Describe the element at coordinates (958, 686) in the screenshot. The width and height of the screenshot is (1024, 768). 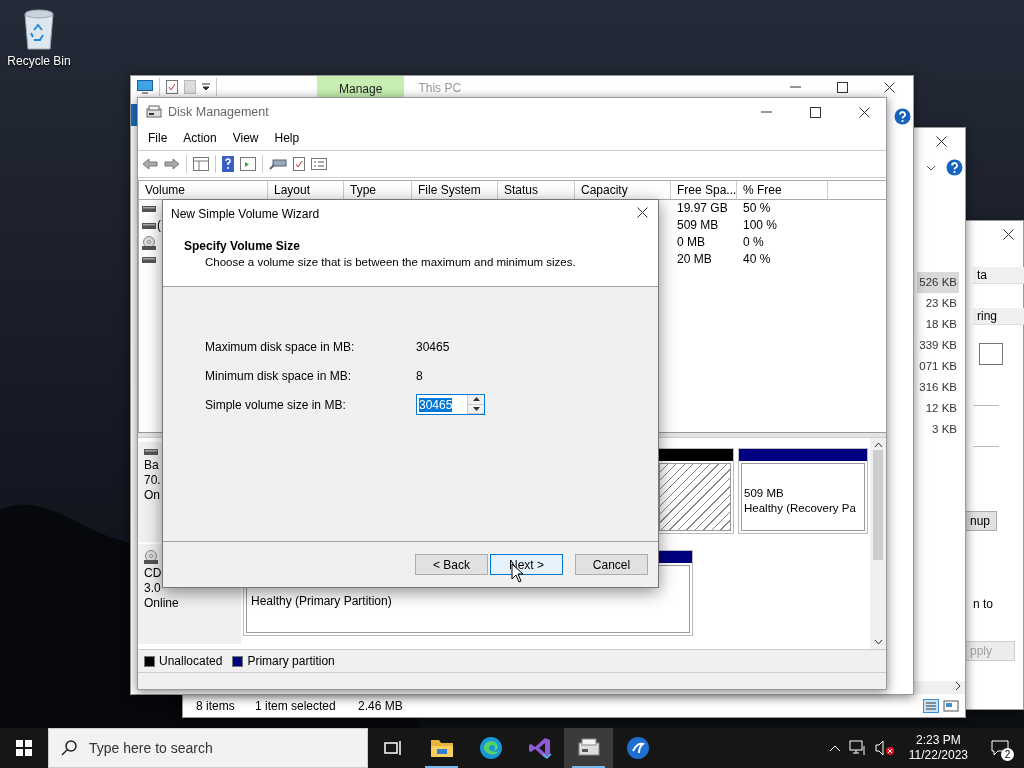
I see `scroll-right-icon` at that location.